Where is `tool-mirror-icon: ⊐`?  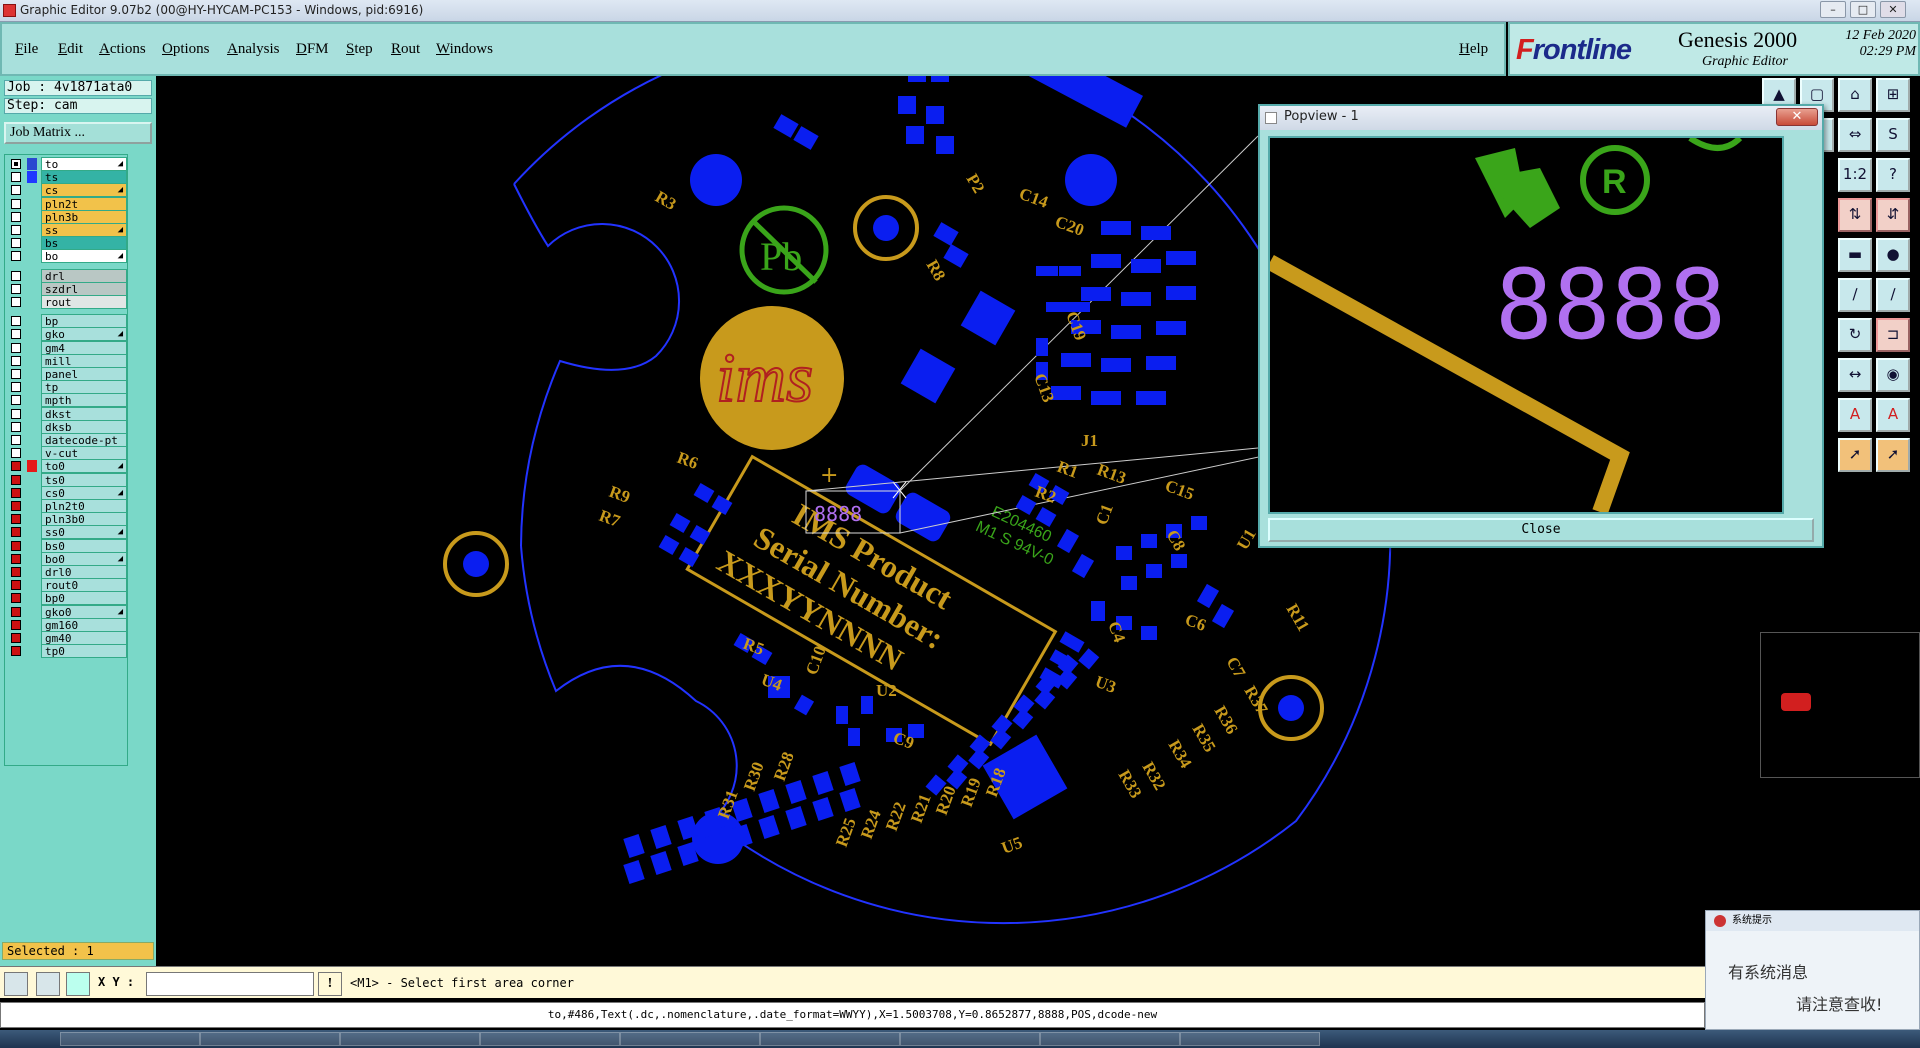
tool-mirror-icon: ⊐ is located at coordinates (1893, 335).